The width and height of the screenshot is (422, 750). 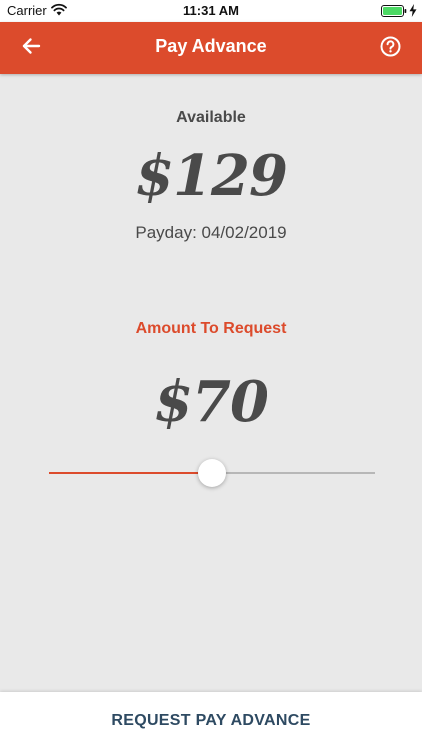 What do you see at coordinates (390, 46) in the screenshot?
I see `question-circle-icon` at bounding box center [390, 46].